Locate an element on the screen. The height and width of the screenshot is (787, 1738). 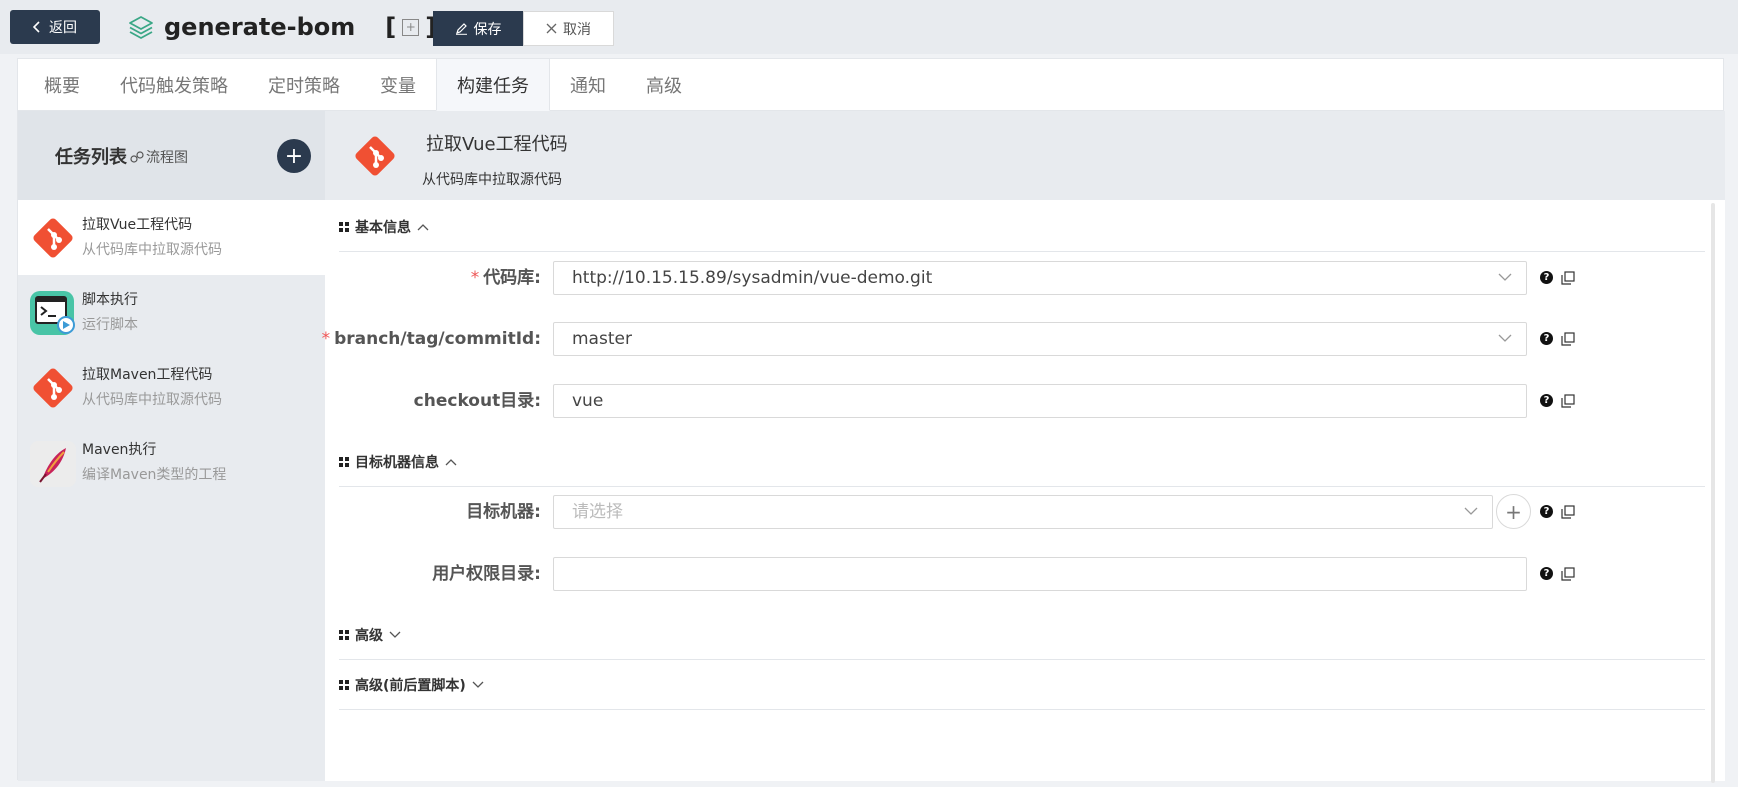
repo-label: * 代码库: is located at coordinates (505, 278).